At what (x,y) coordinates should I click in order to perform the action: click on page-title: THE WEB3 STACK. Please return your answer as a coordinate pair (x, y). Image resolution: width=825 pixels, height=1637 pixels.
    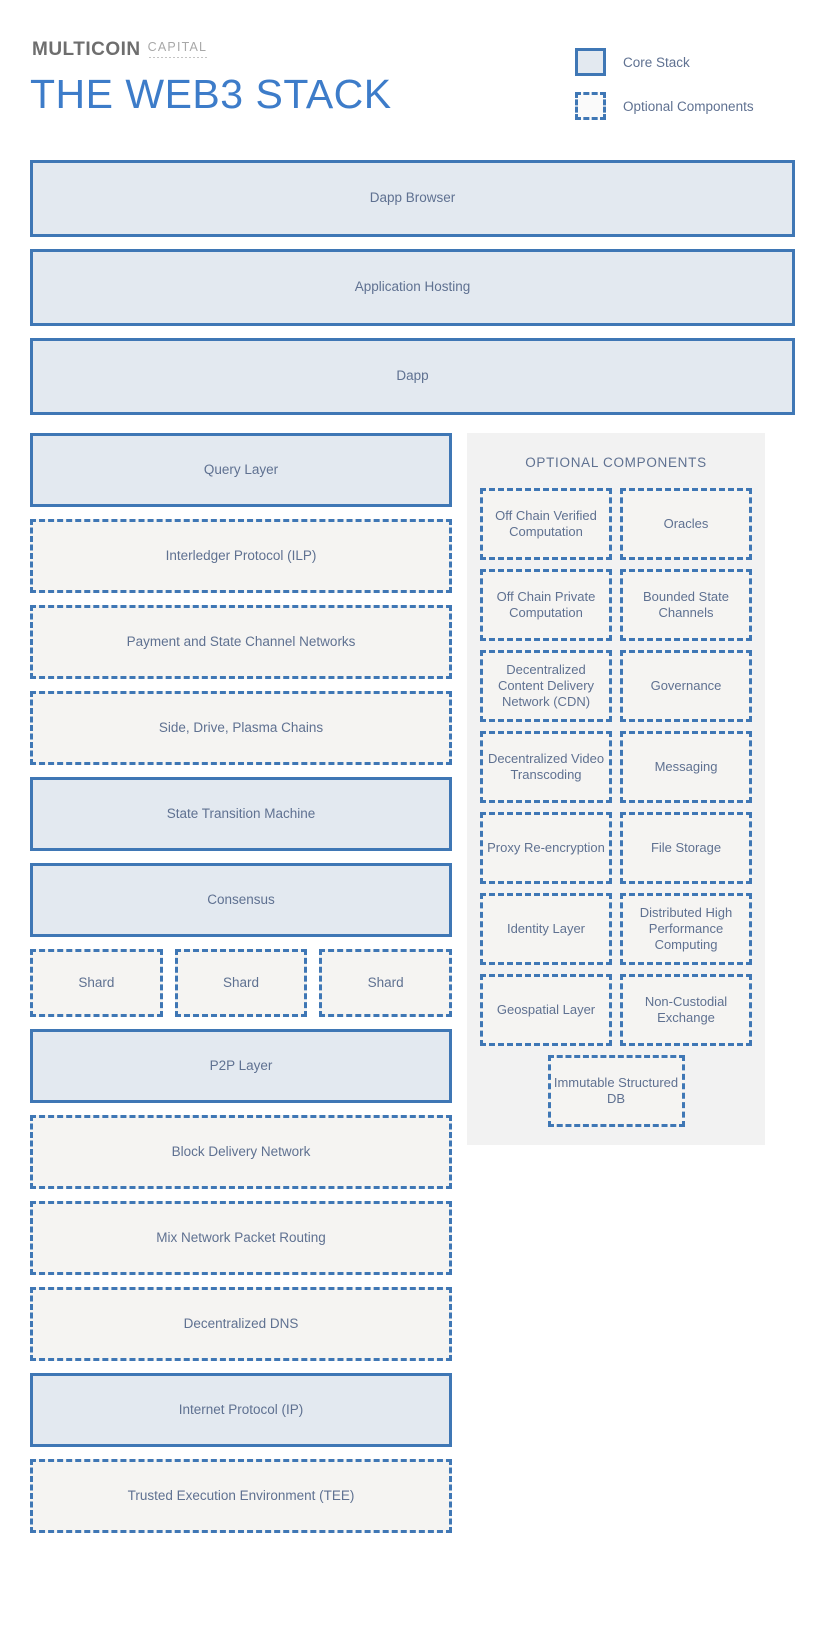
    Looking at the image, I should click on (211, 94).